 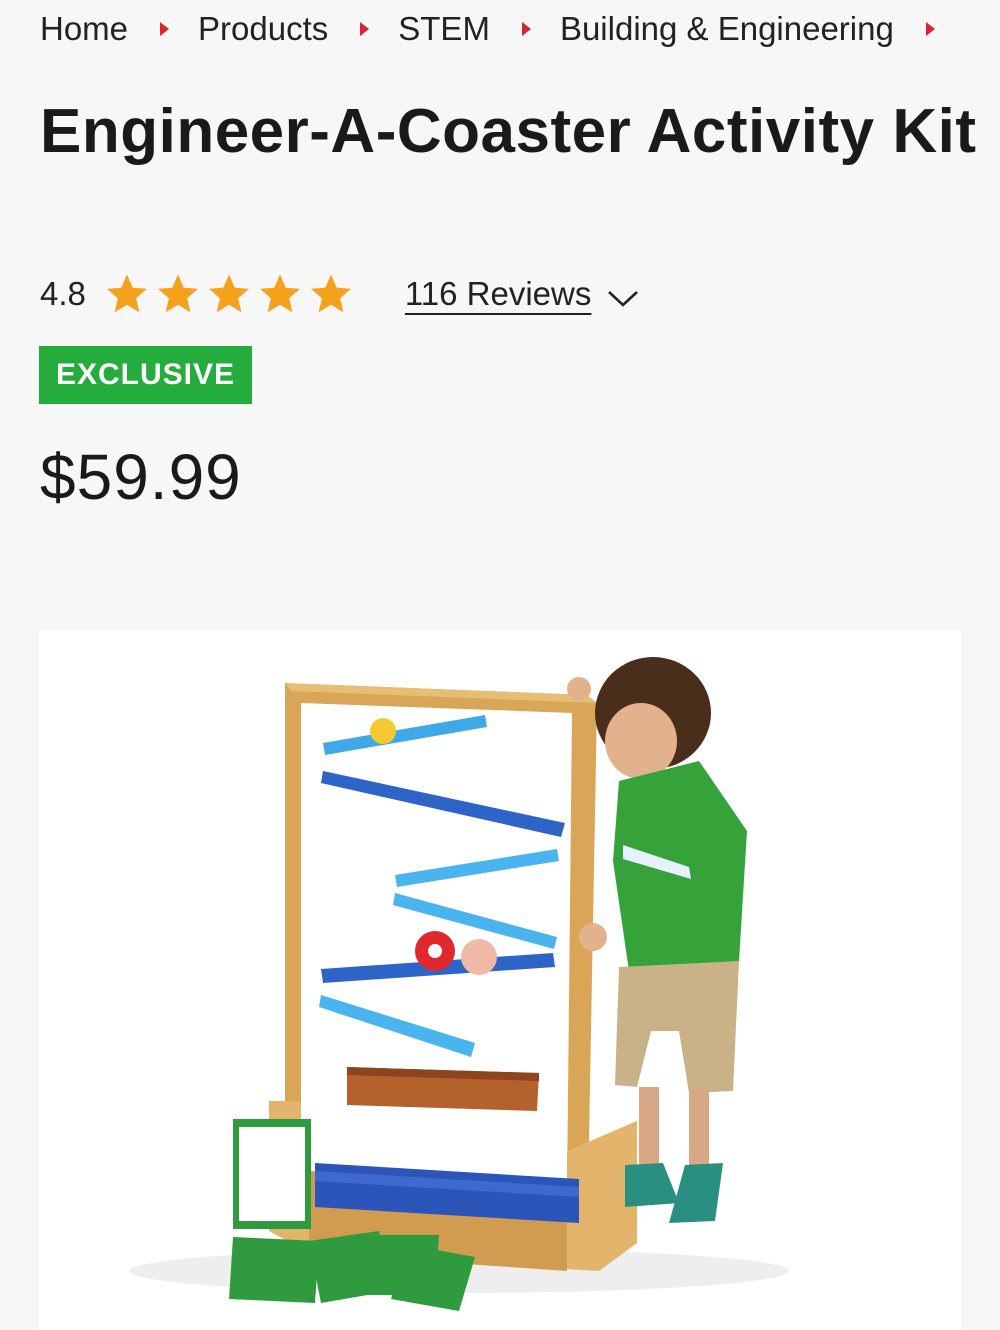 What do you see at coordinates (498, 294) in the screenshot?
I see `reviews-link: 116 Reviews` at bounding box center [498, 294].